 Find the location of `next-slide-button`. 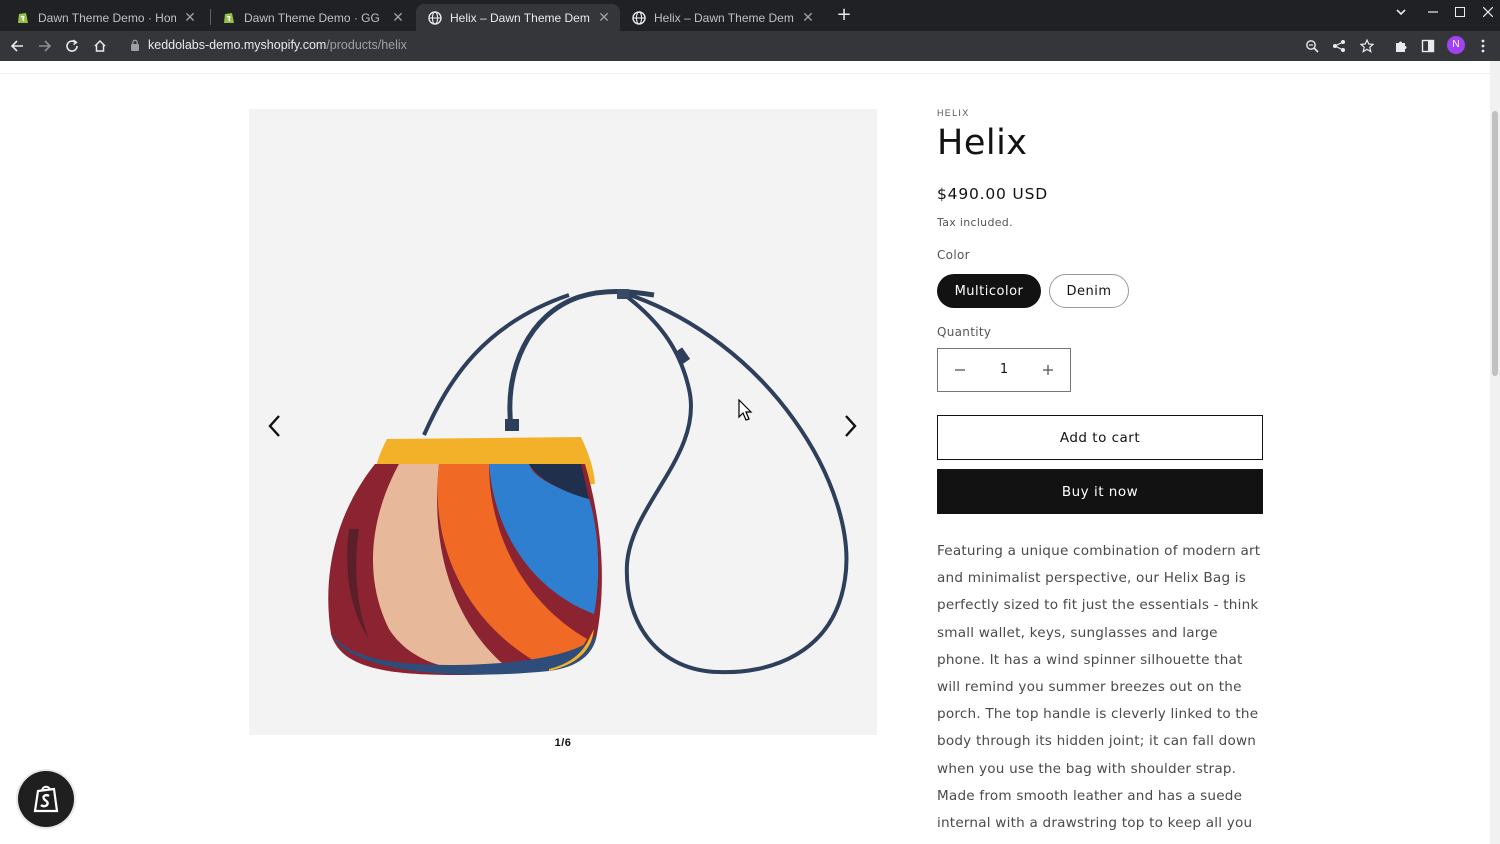

next-slide-button is located at coordinates (851, 426).